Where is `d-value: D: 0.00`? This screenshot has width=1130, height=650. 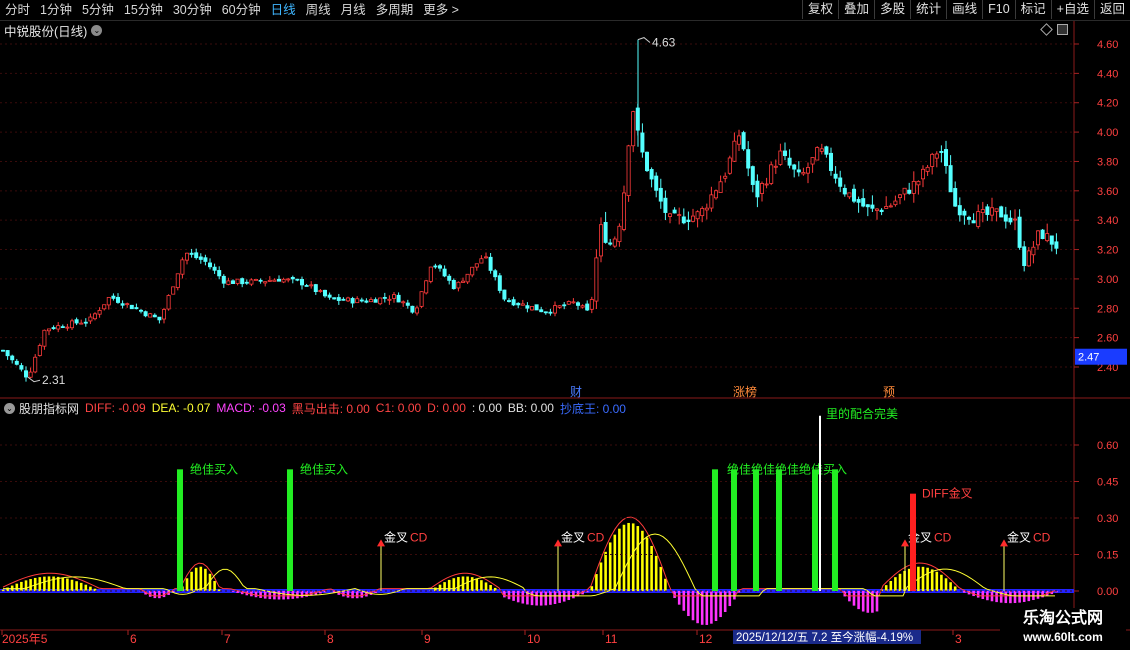
d-value: D: 0.00 is located at coordinates (446, 408).